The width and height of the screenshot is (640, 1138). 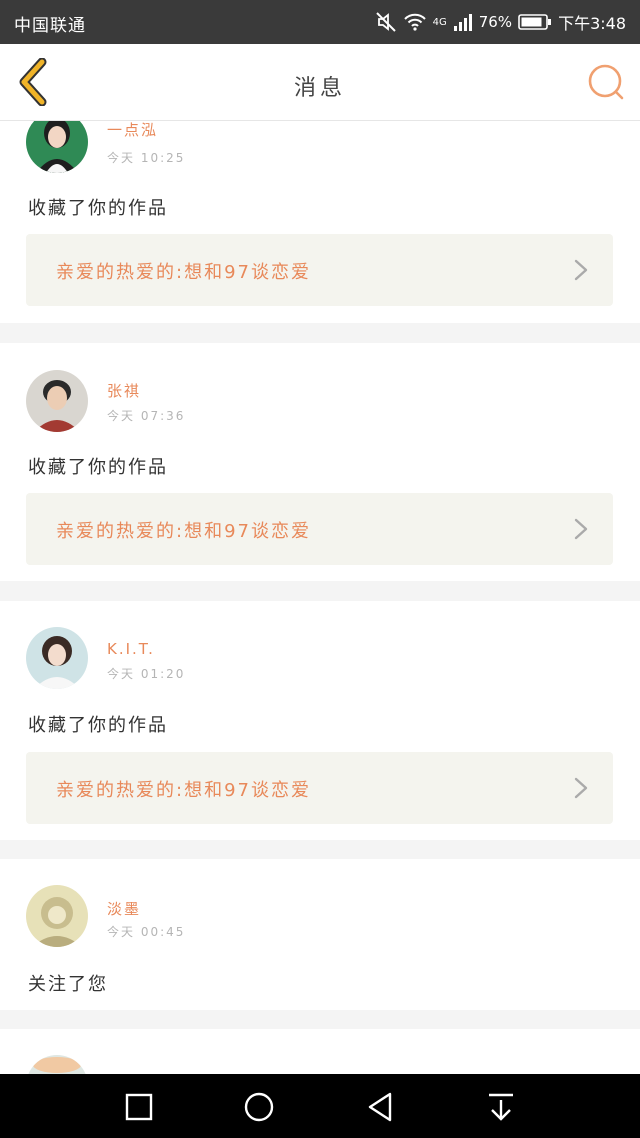 I want to click on status-indicators: 4G 76% 下午3:48, so click(x=500, y=22).